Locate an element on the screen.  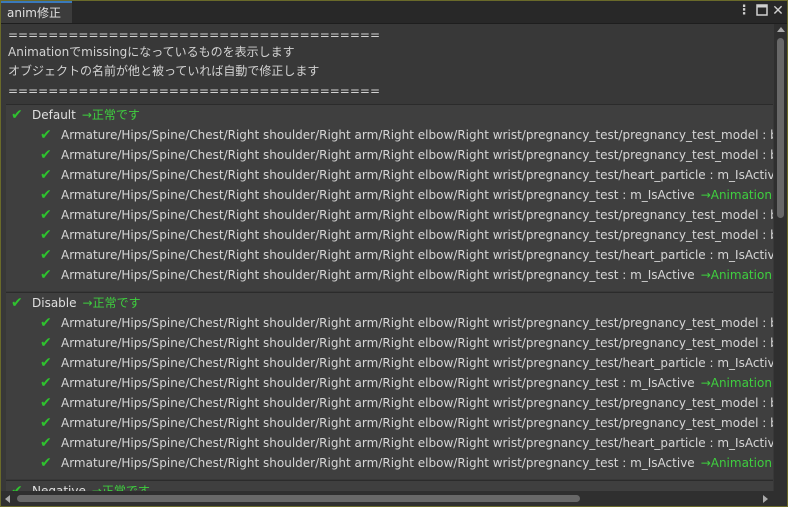
info-text-line: オブジェクトの名前が他と被っていれば自動で修正します is located at coordinates (164, 71).